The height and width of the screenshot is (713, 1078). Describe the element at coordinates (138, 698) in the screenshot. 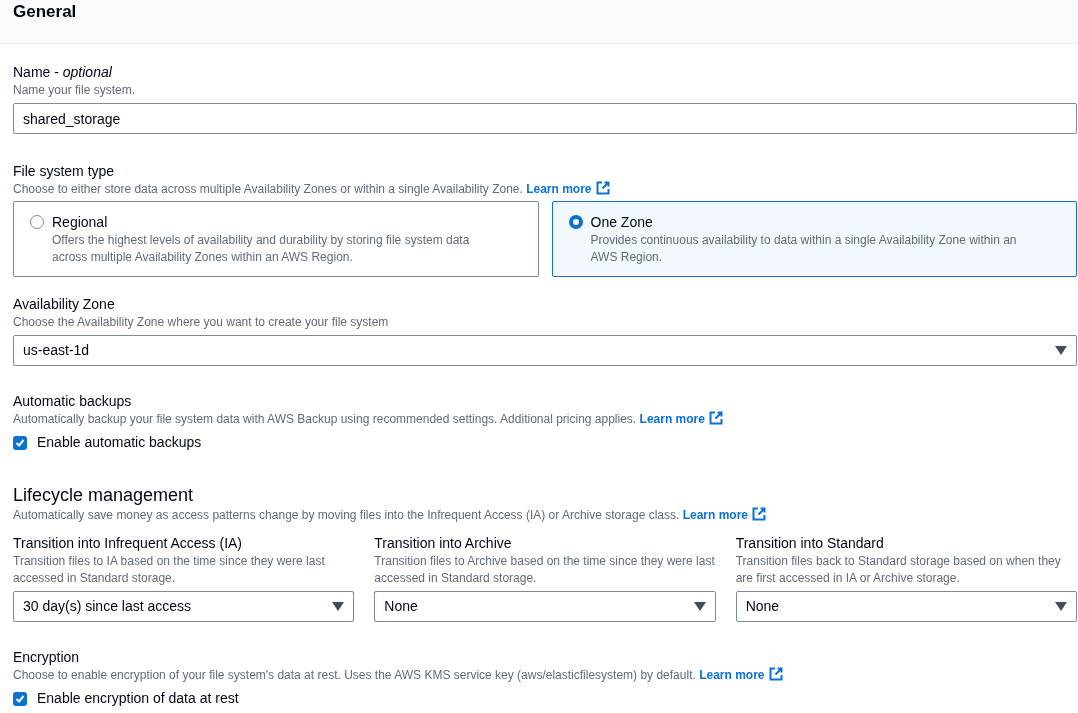

I see `checkbox-label: Enable encryption of data at rest` at that location.